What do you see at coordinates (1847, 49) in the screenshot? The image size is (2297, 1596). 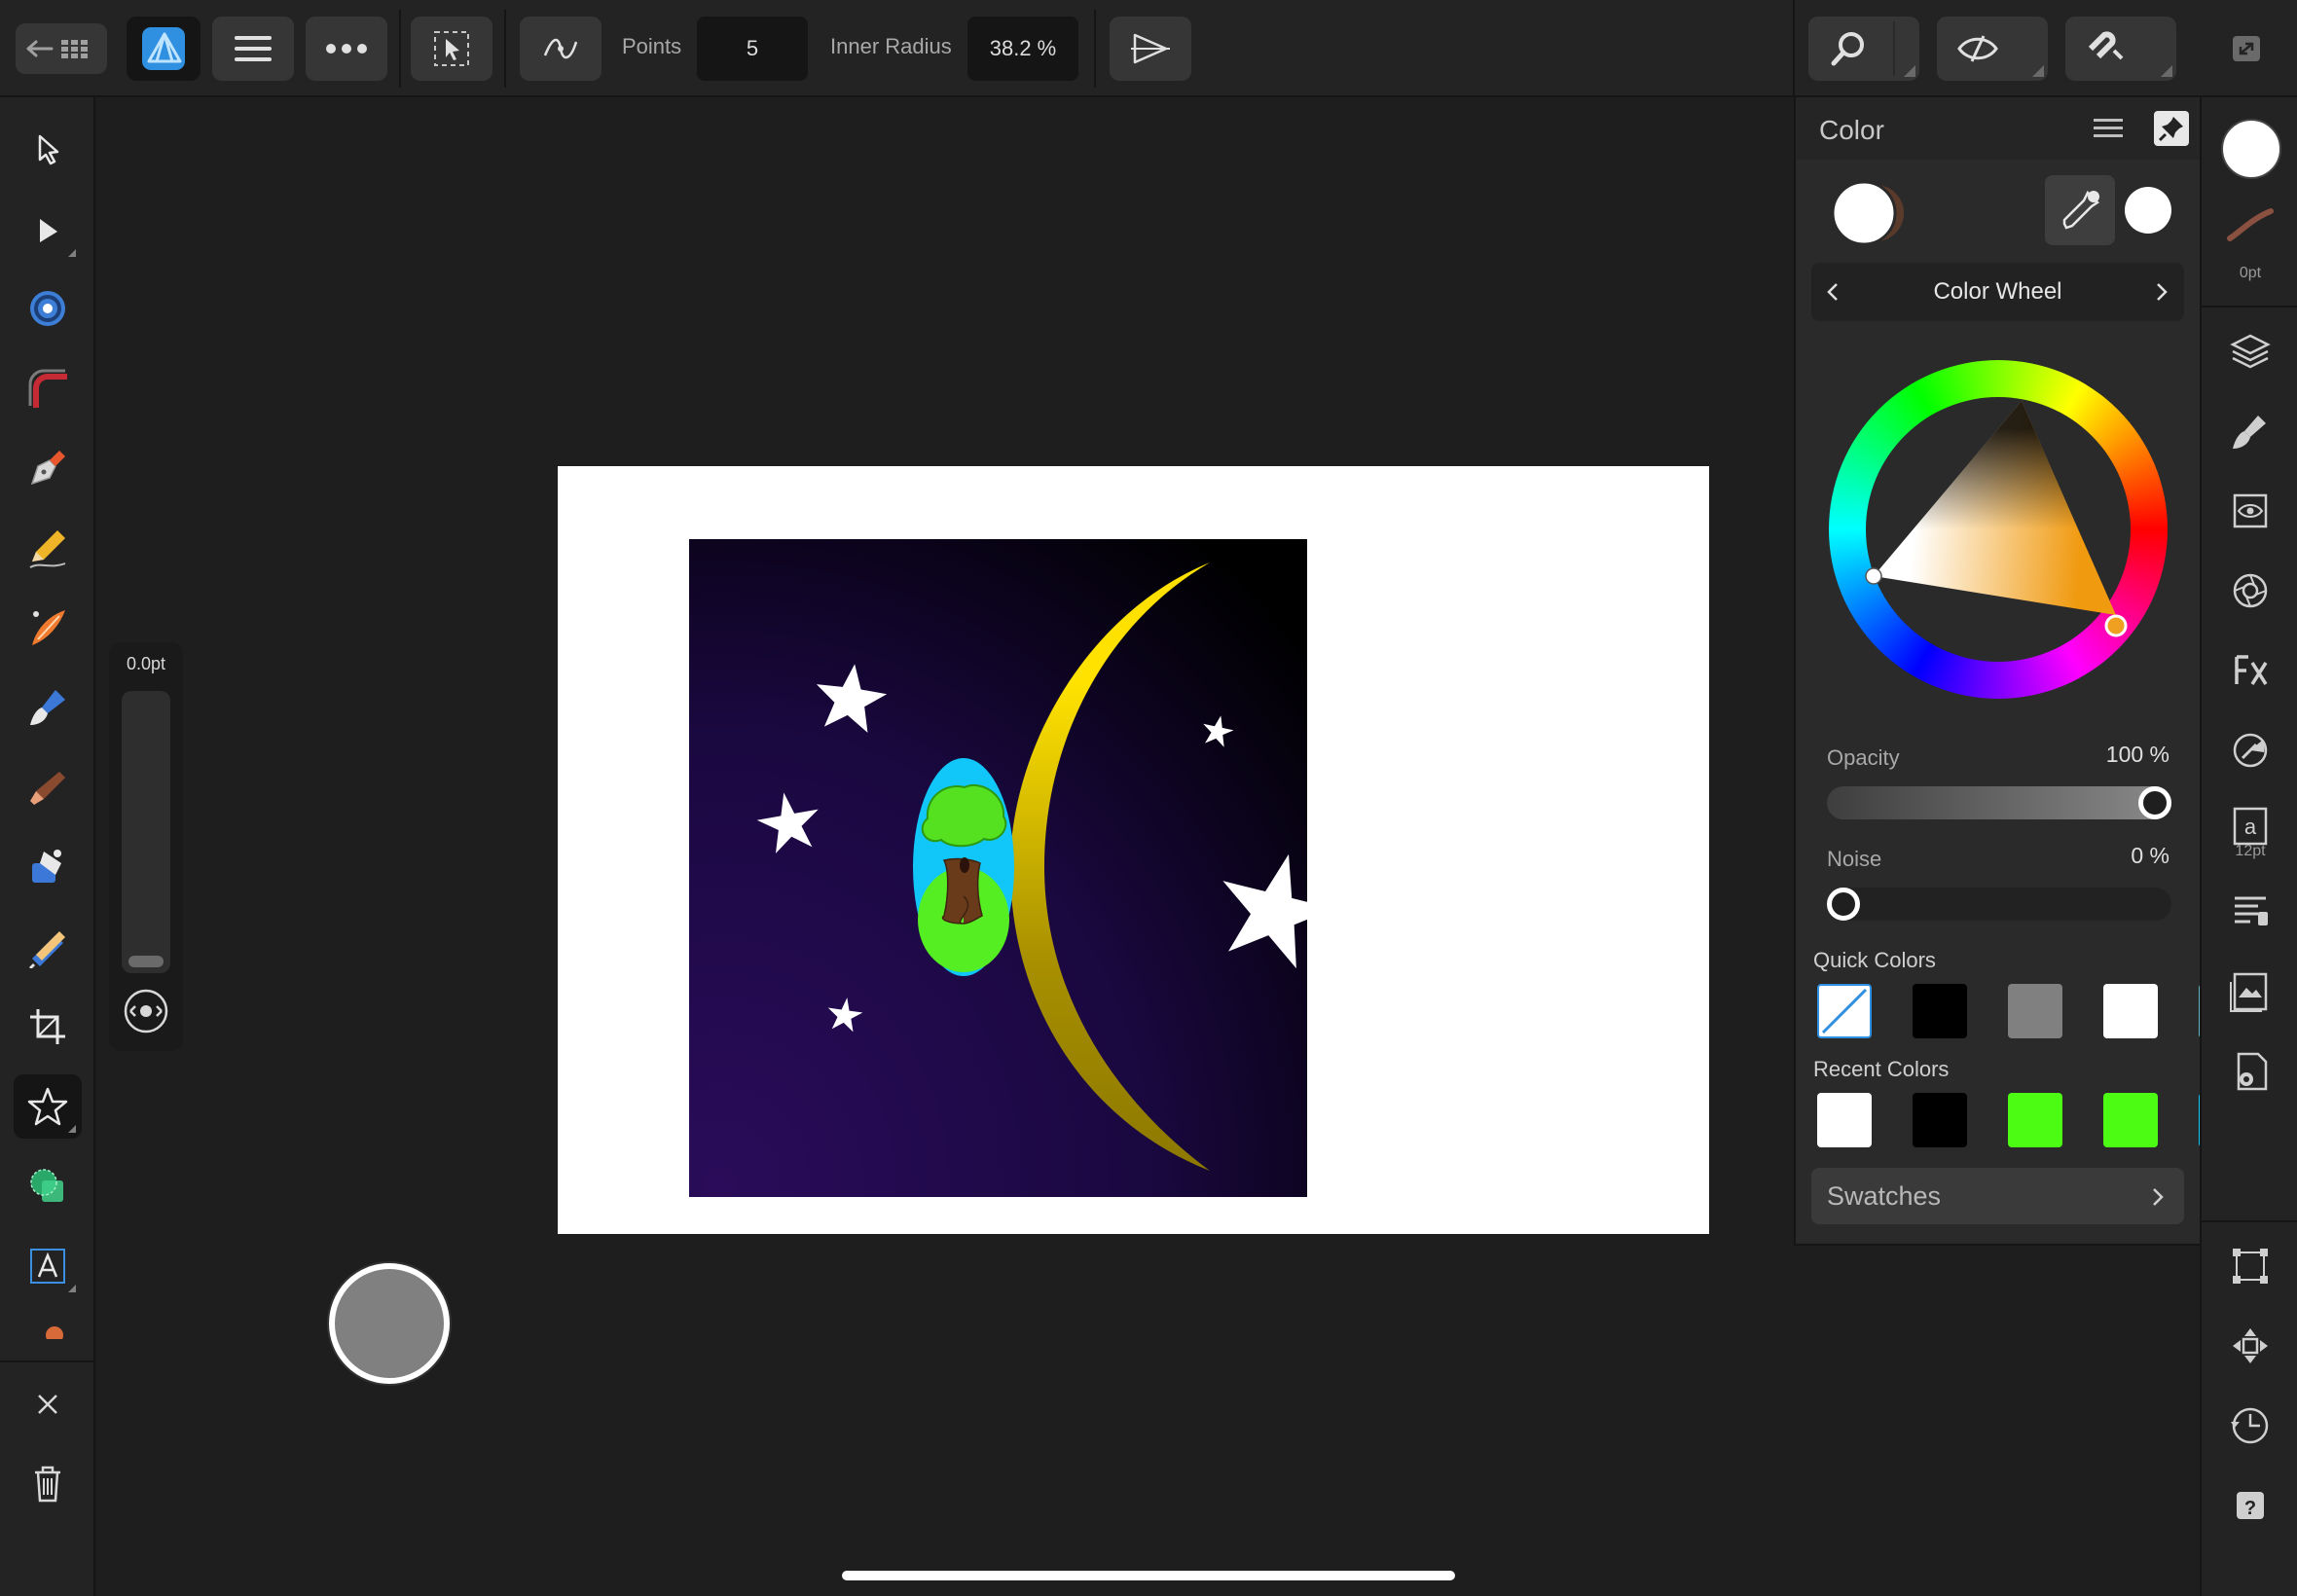 I see `magnifier-icon` at bounding box center [1847, 49].